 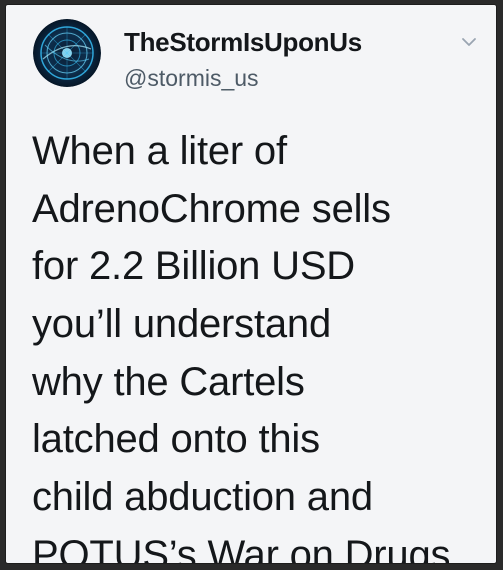 I want to click on tweet-text-line: POTUS’s War on Drugs., so click(x=247, y=547).